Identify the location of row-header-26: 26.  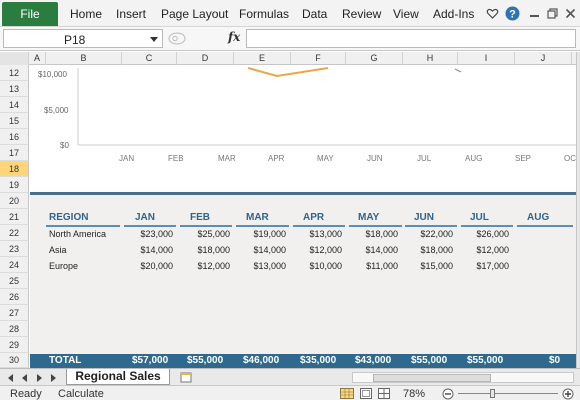
(14, 297).